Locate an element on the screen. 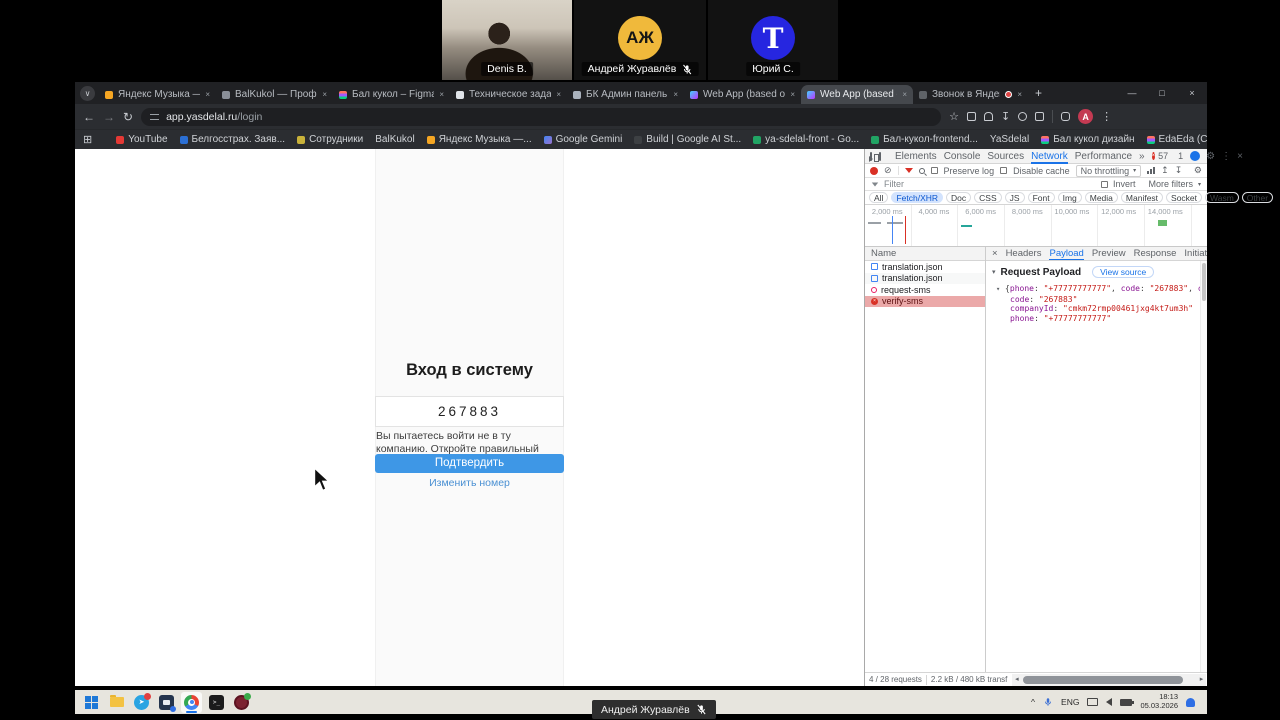 This screenshot has height=720, width=1280. submit-button: Подтвердить is located at coordinates (469, 463).